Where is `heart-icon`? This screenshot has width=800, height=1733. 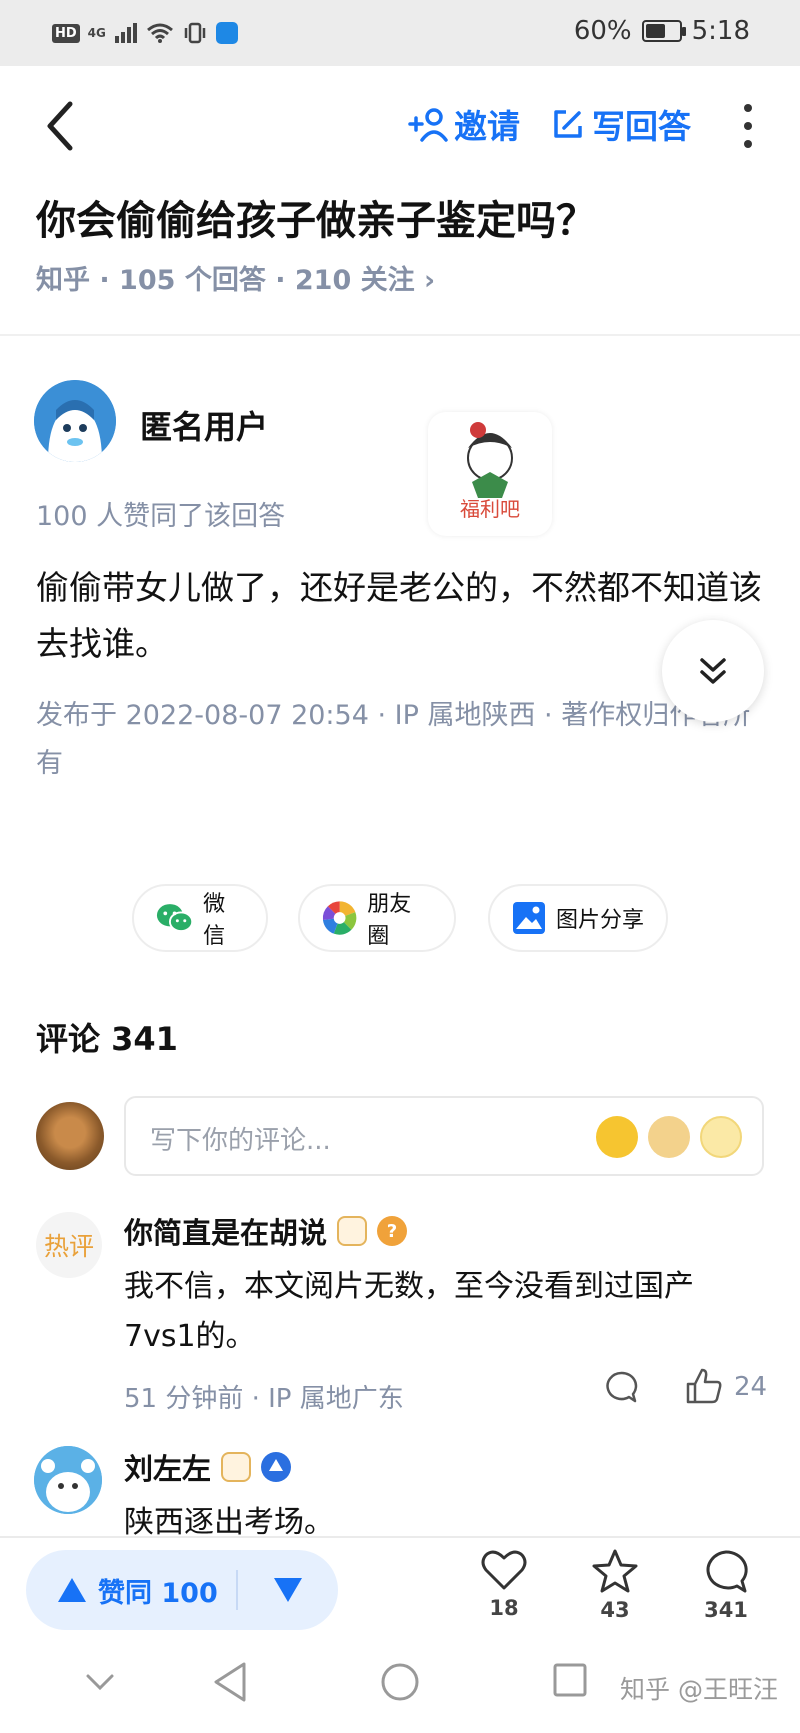 heart-icon is located at coordinates (504, 1570).